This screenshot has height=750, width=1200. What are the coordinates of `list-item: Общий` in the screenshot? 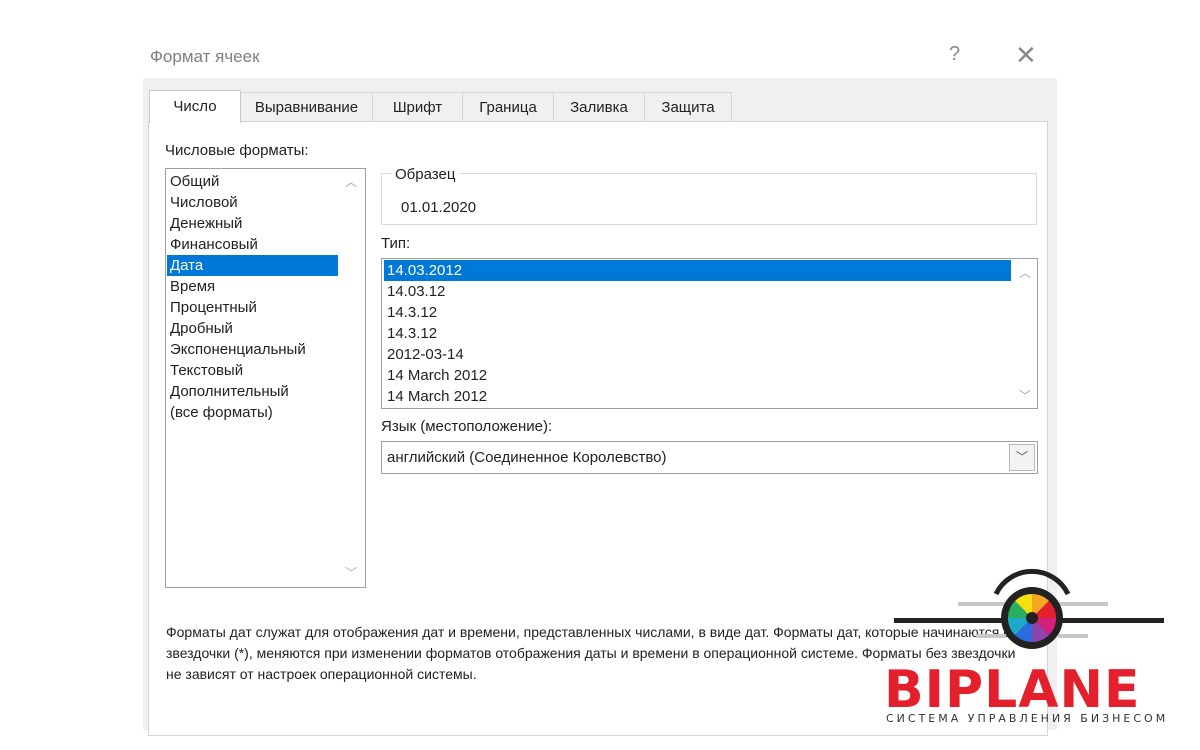 It's located at (252, 181).